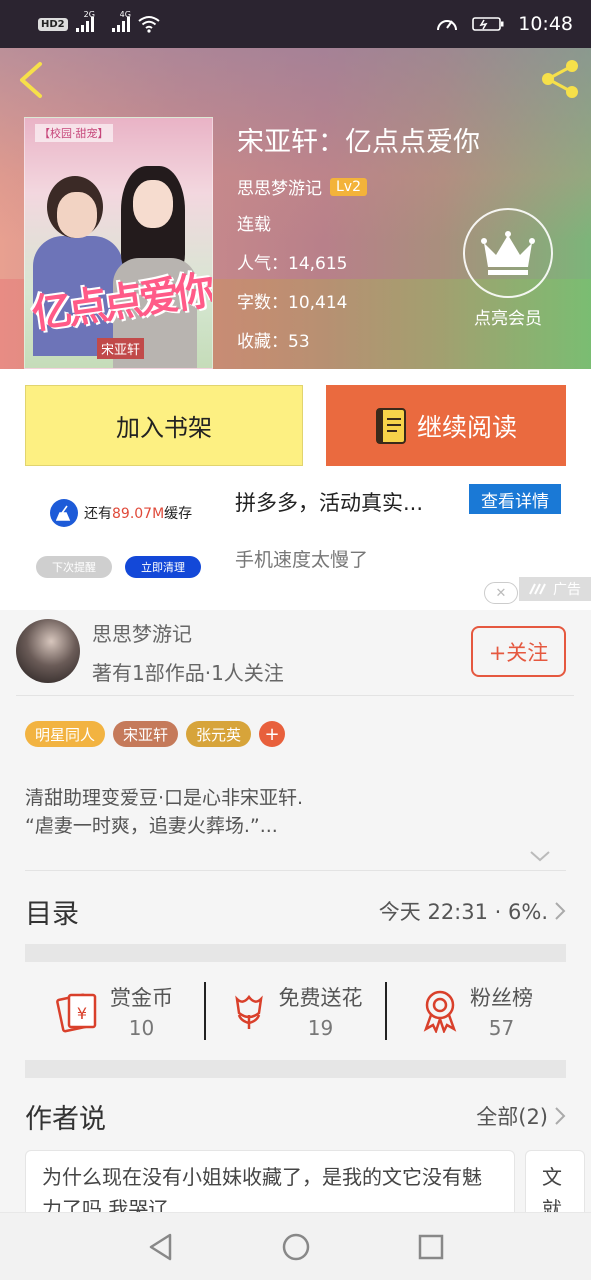  Describe the element at coordinates (121, 513) in the screenshot. I see `ad-cache-line: 还有89.07M缓存` at that location.